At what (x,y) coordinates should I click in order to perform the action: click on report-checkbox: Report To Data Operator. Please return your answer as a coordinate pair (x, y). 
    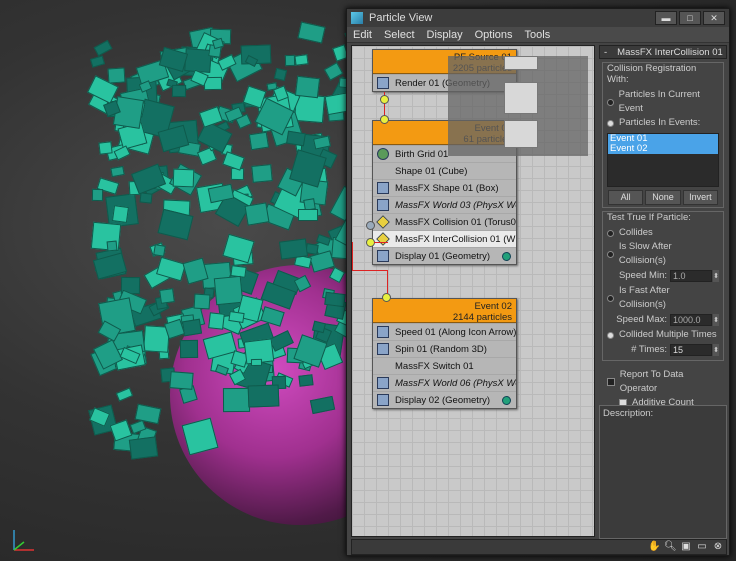
    Looking at the image, I should click on (663, 382).